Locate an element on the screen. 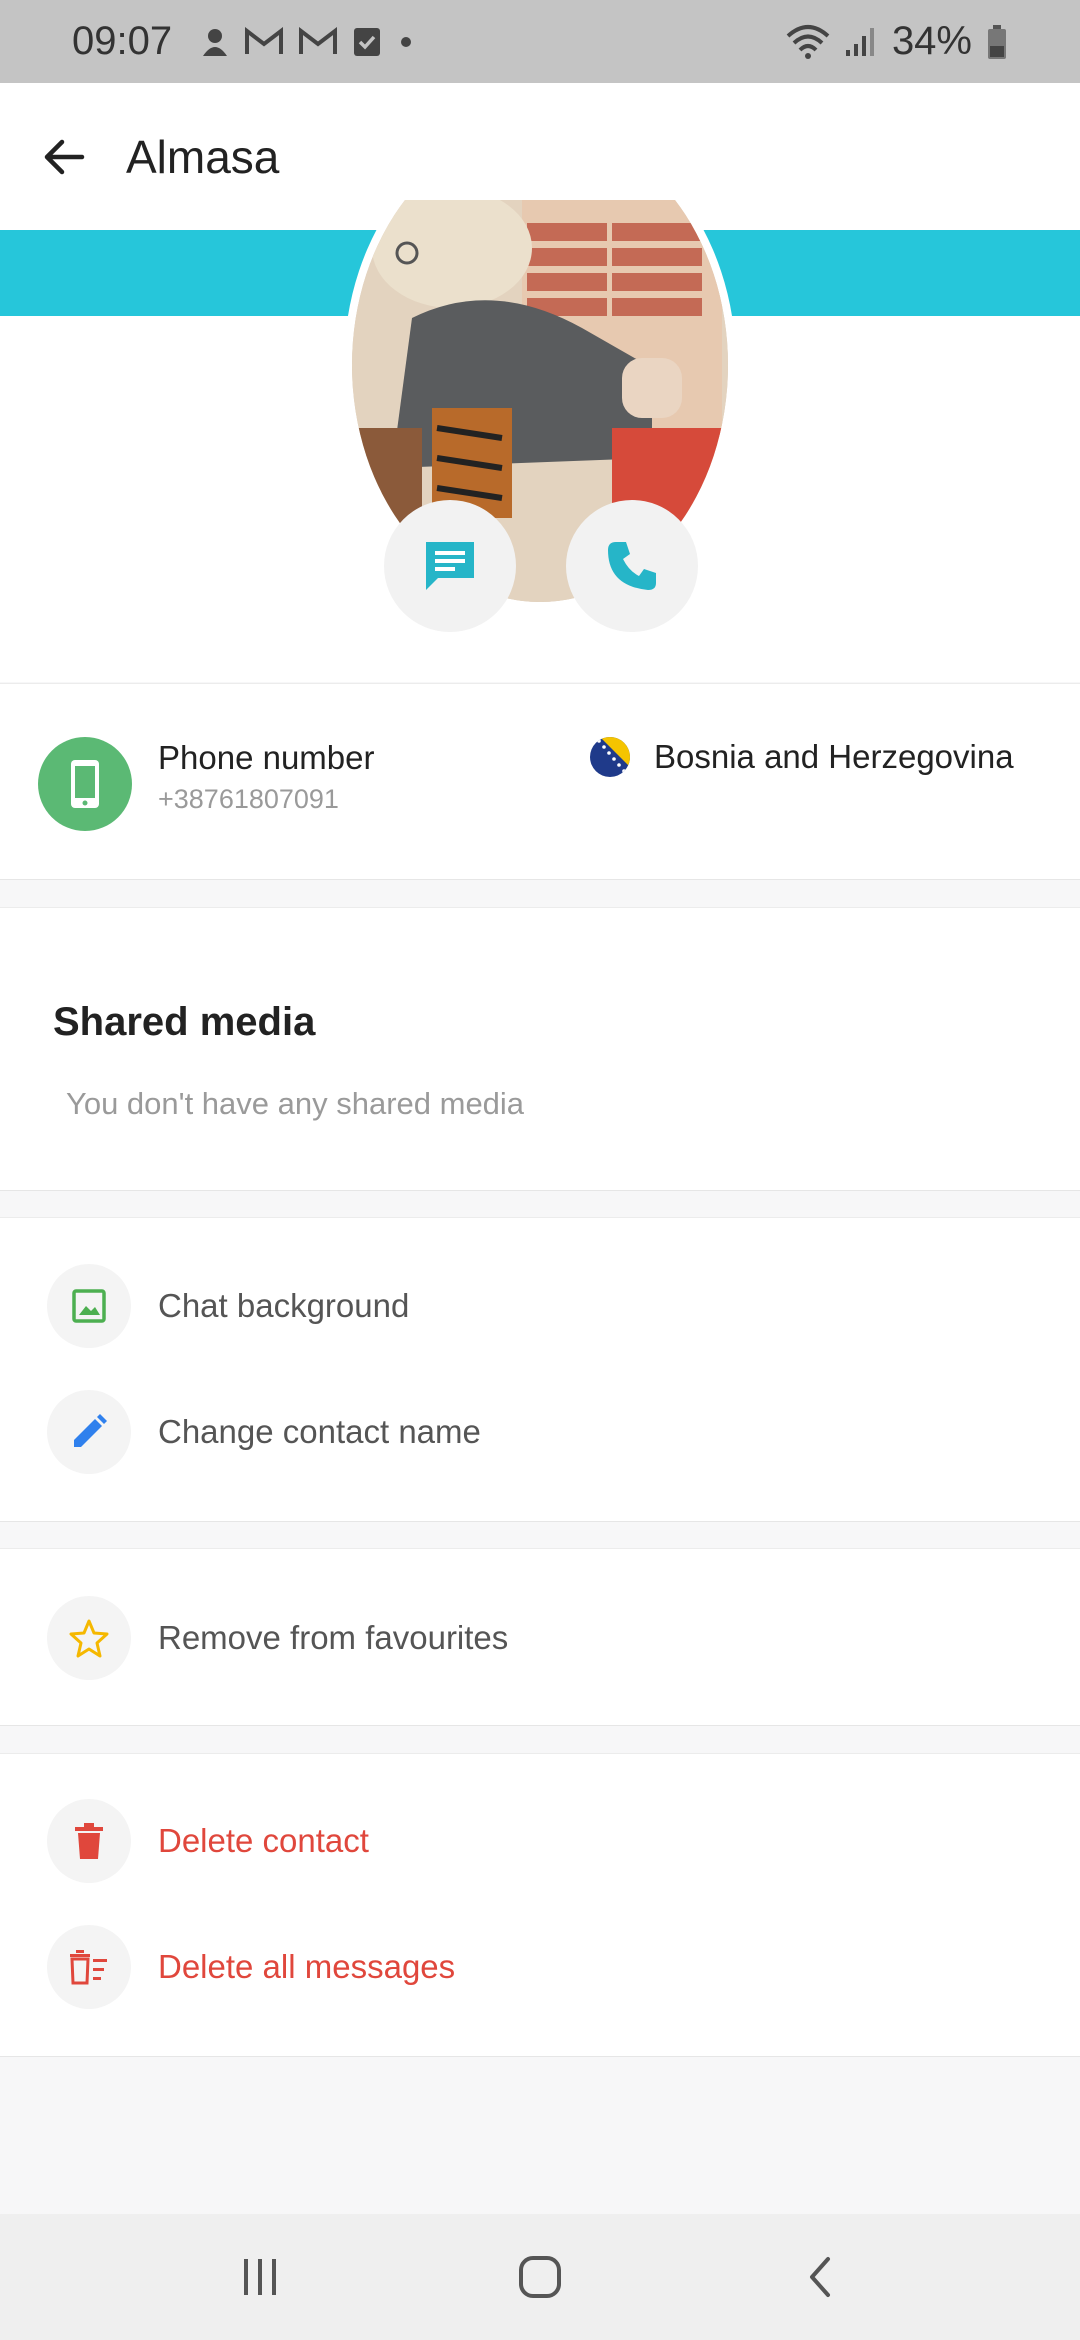 This screenshot has width=1080, height=2340. task-check-icon is located at coordinates (367, 42).